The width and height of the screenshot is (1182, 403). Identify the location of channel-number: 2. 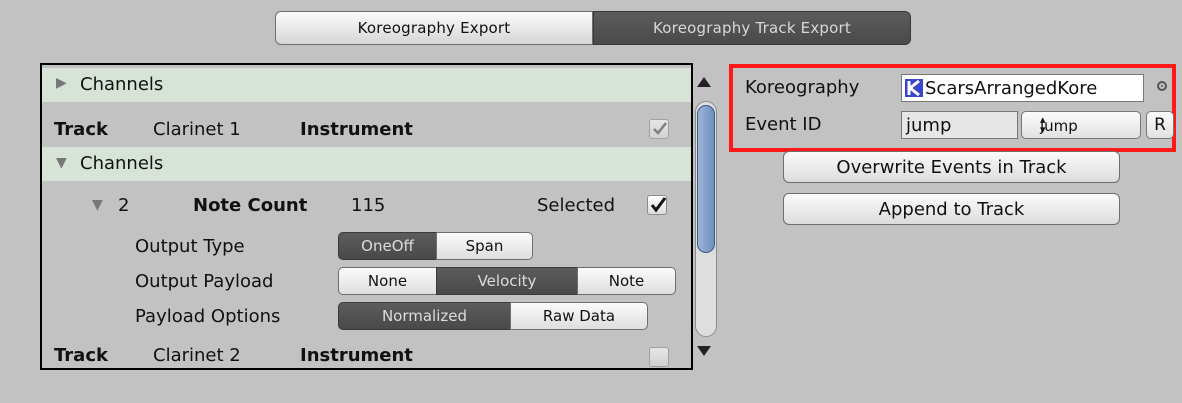
(124, 205).